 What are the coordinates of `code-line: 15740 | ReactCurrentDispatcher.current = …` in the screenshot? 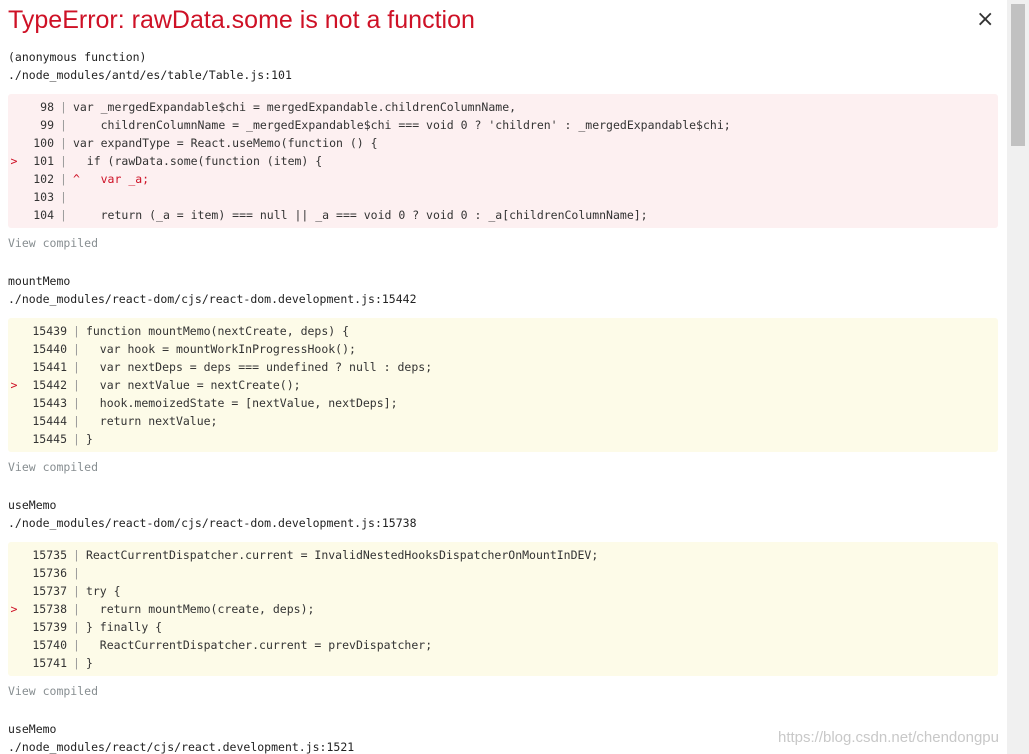 It's located at (503, 645).